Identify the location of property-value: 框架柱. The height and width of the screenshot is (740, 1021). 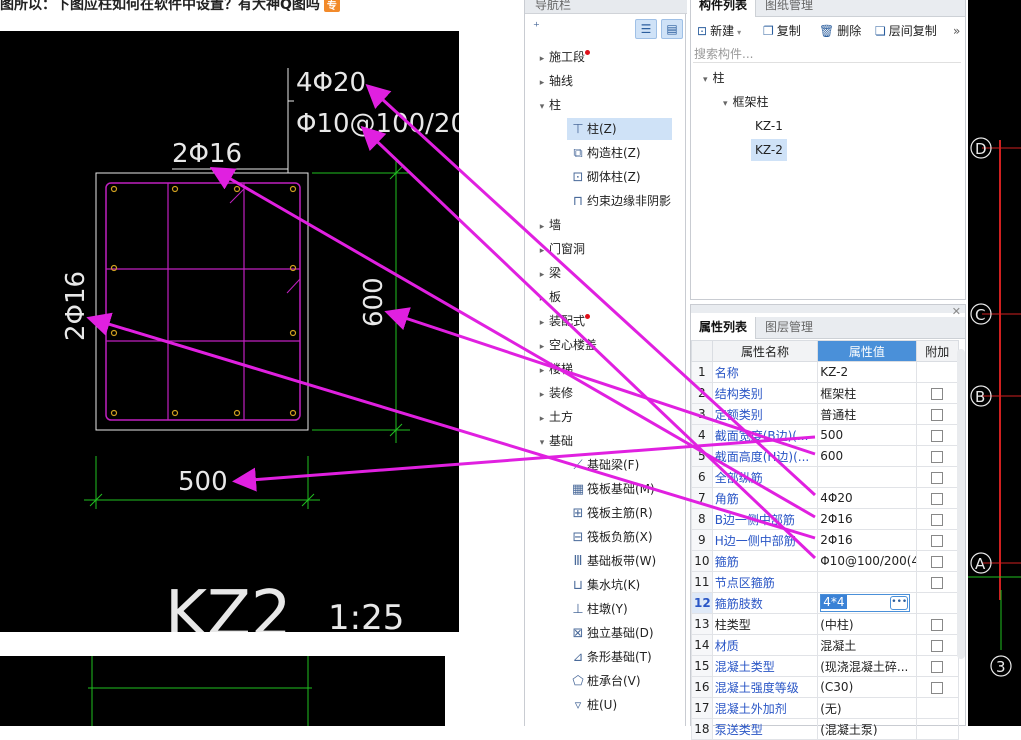
(867, 393).